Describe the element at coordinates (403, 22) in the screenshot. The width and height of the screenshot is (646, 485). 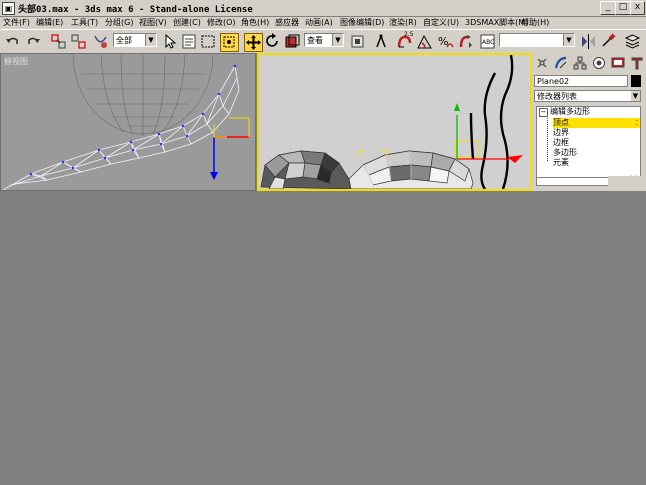
I see `menu-rendering: 渲染(R)` at that location.